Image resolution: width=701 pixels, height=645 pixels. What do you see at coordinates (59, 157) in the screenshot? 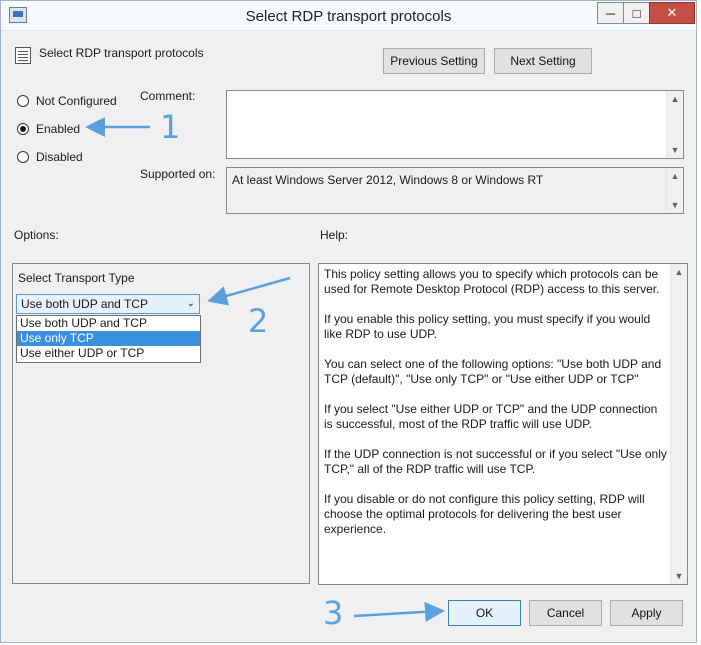
I see `radio-label: Disabled` at bounding box center [59, 157].